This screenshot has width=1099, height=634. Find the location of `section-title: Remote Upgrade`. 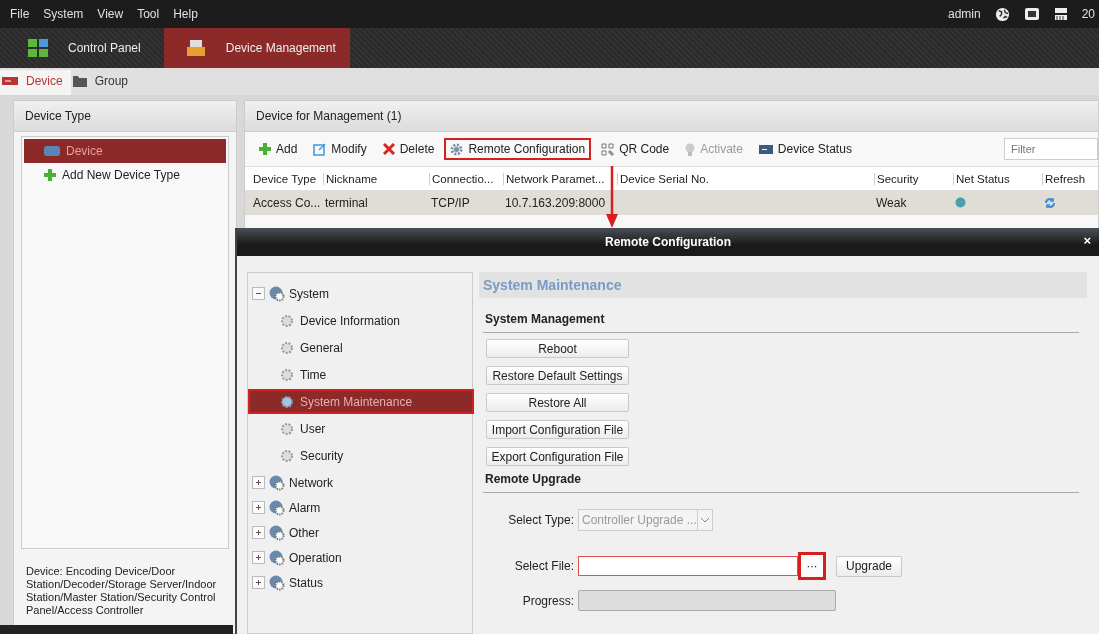

section-title: Remote Upgrade is located at coordinates (534, 479).